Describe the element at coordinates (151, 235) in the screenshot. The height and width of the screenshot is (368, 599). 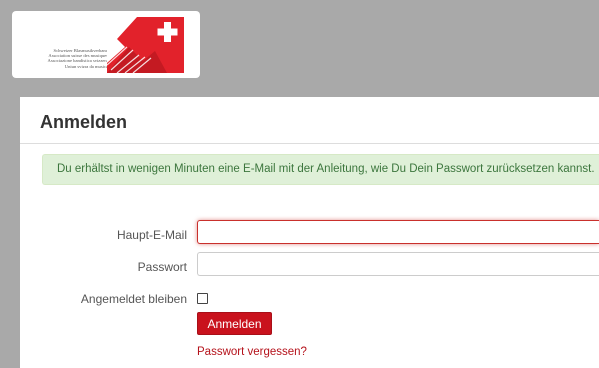
I see `email-label: Haupt-E-Mail` at that location.